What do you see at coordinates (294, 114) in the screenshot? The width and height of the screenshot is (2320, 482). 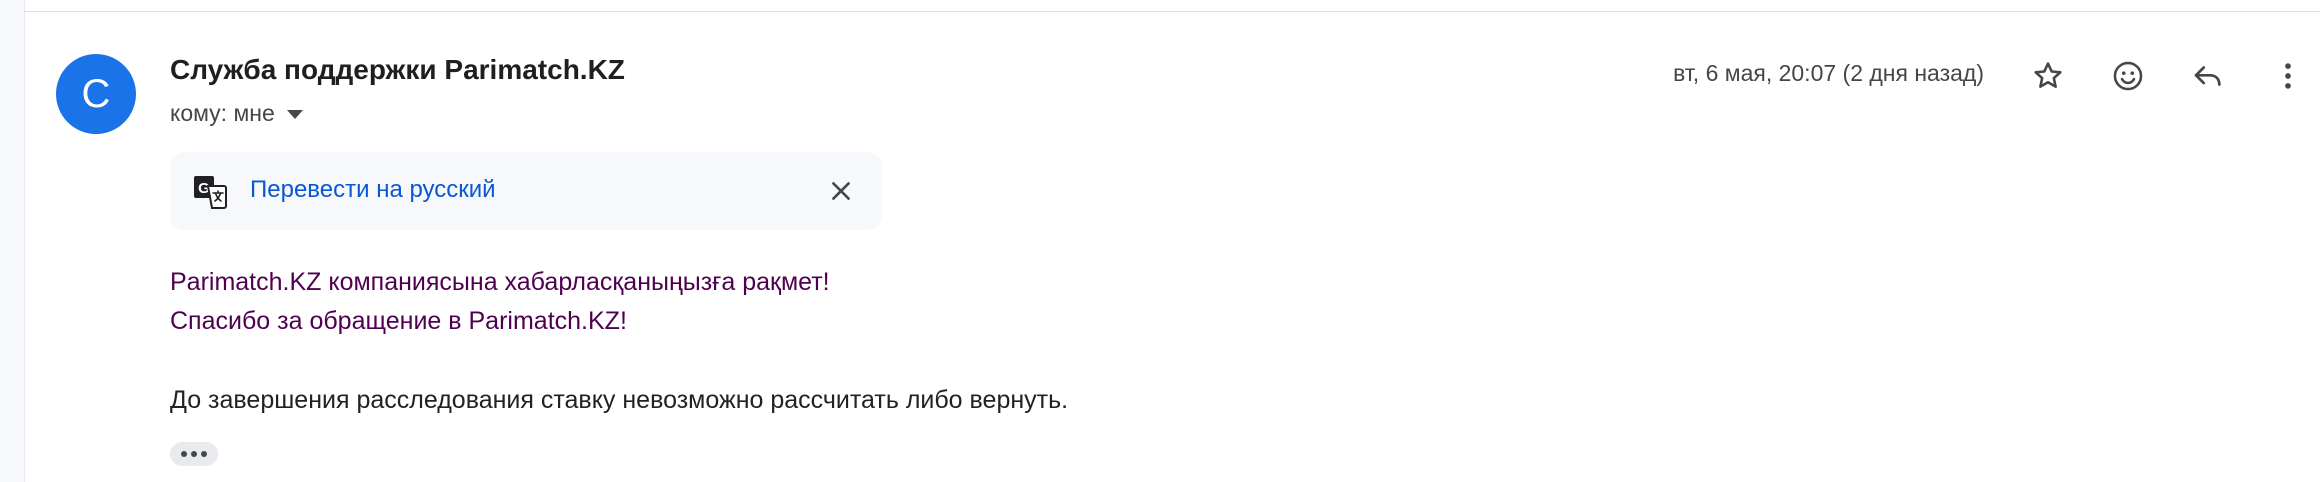 I see `chevron-down-icon` at bounding box center [294, 114].